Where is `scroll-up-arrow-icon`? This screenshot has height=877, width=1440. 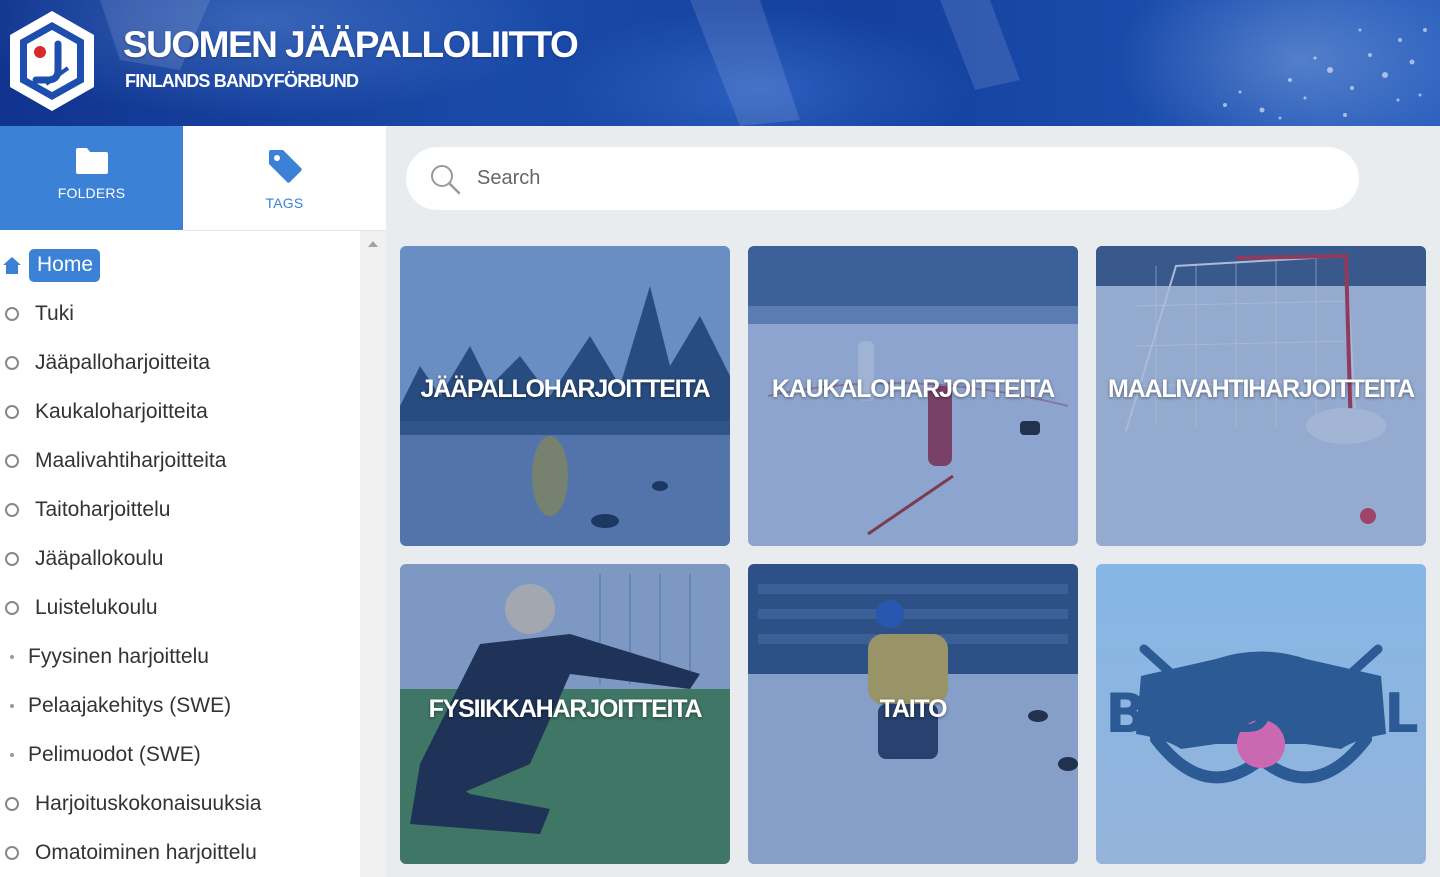
scroll-up-arrow-icon is located at coordinates (373, 244).